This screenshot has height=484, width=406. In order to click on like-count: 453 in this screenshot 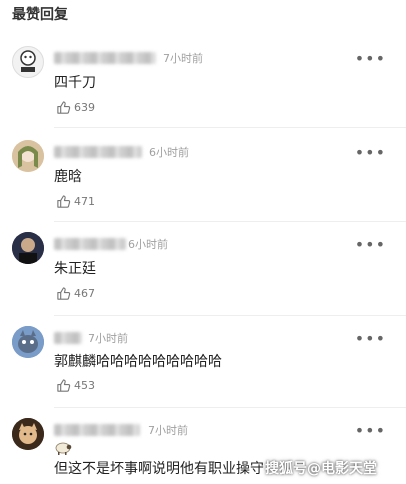, I will do `click(84, 385)`.